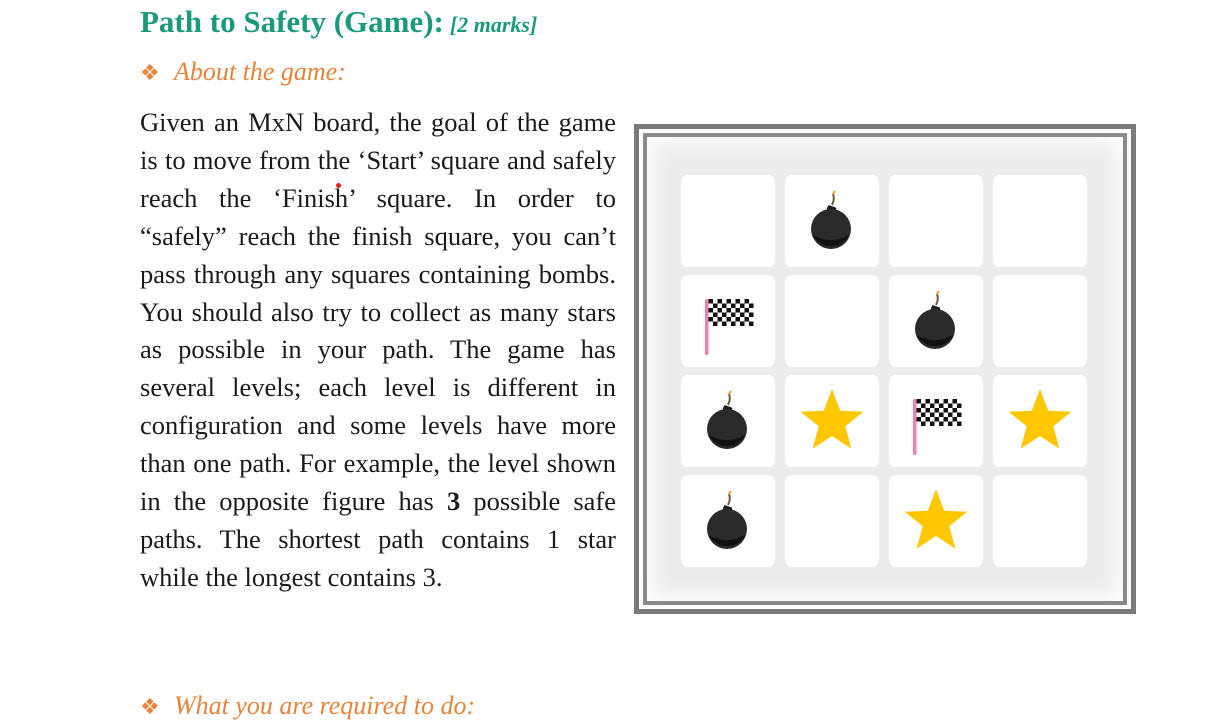 Image resolution: width=1210 pixels, height=725 pixels. Describe the element at coordinates (338, 185) in the screenshot. I see `cursor-dot` at that location.